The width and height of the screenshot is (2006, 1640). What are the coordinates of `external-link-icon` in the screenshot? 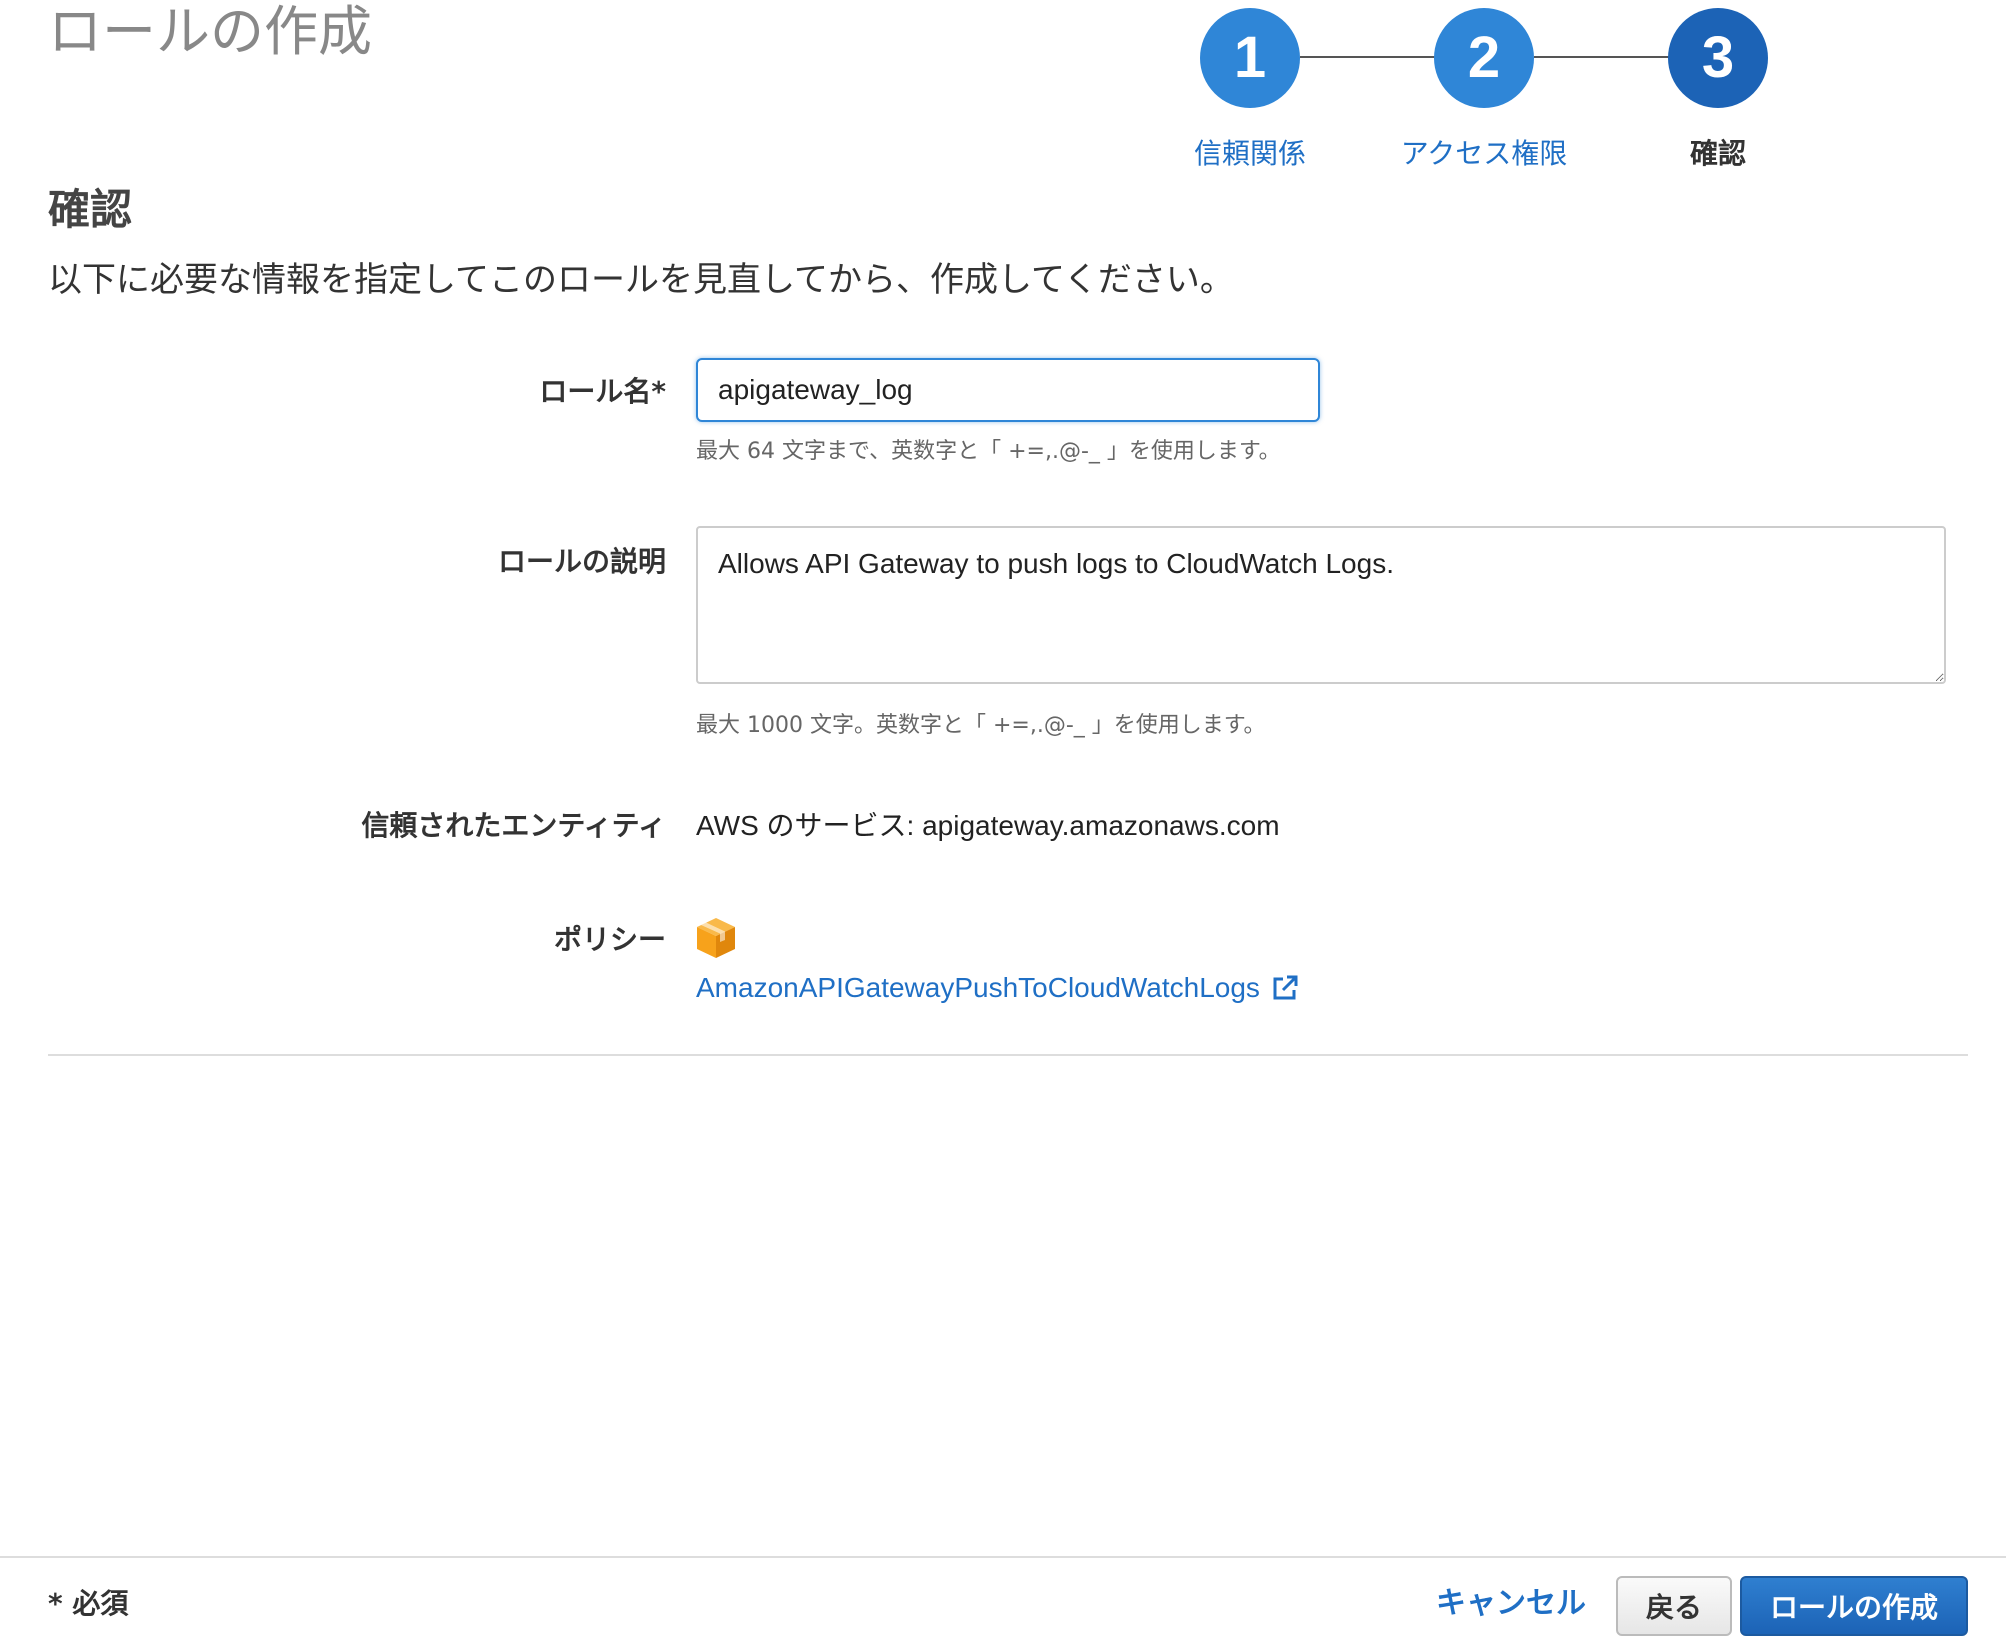 It's located at (1285, 988).